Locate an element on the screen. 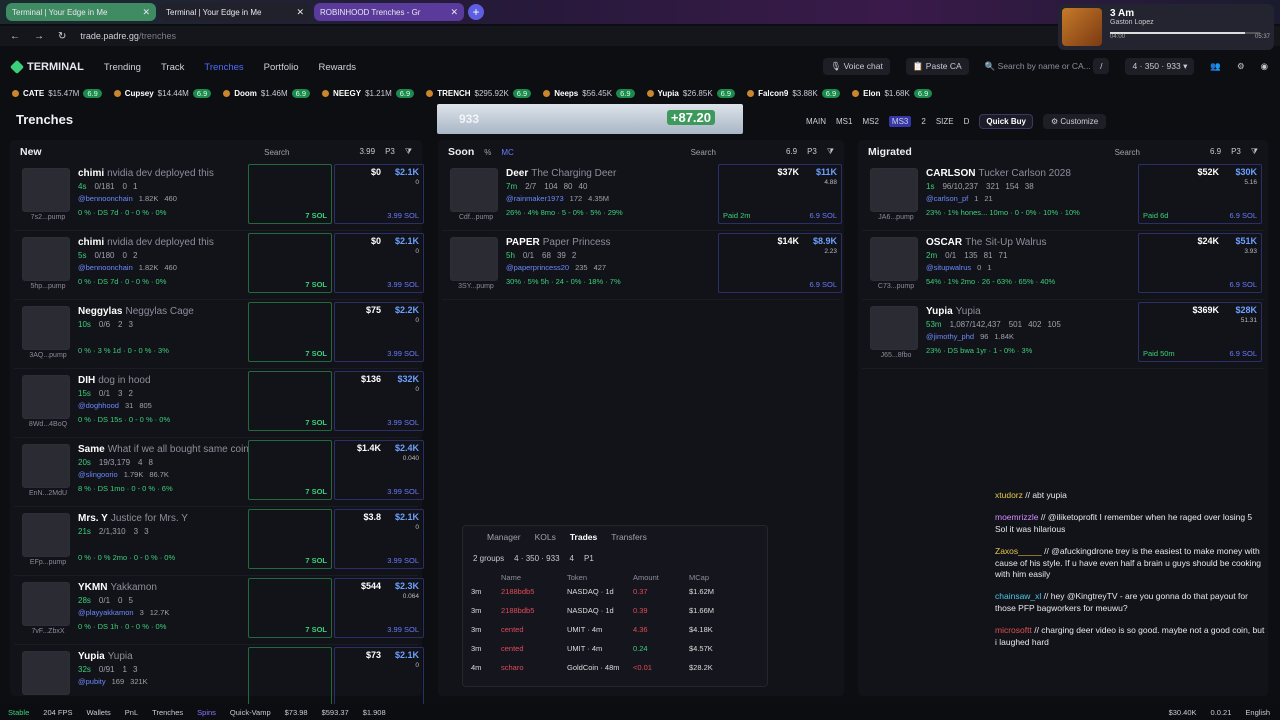  token-address: 7s2...pump is located at coordinates (48, 217).